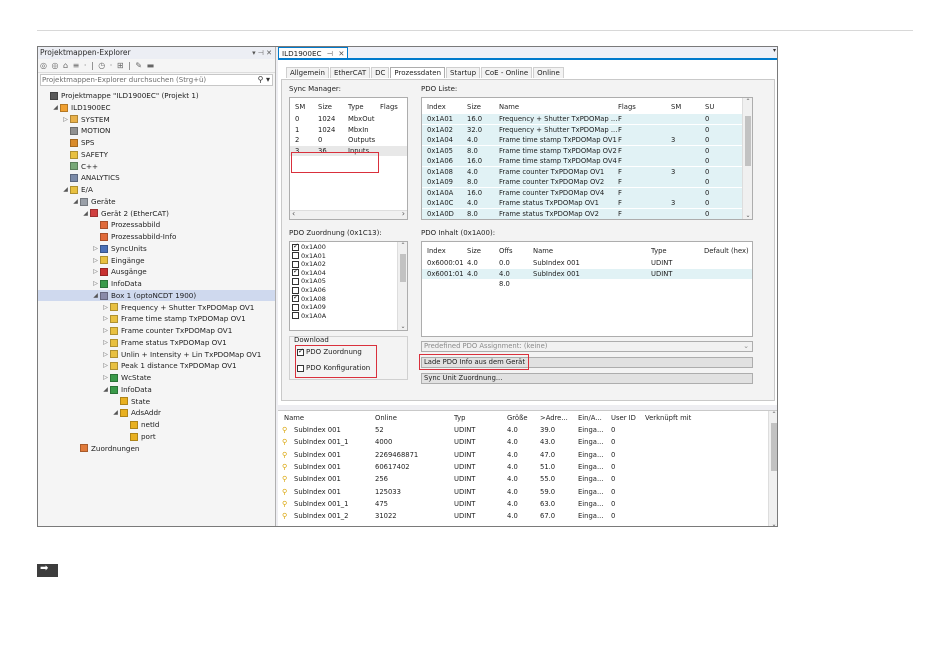 This screenshot has height=665, width=950. What do you see at coordinates (120, 96) in the screenshot?
I see `tree-item: Projektmappe "ILD1900EC" (Projekt 1)` at bounding box center [120, 96].